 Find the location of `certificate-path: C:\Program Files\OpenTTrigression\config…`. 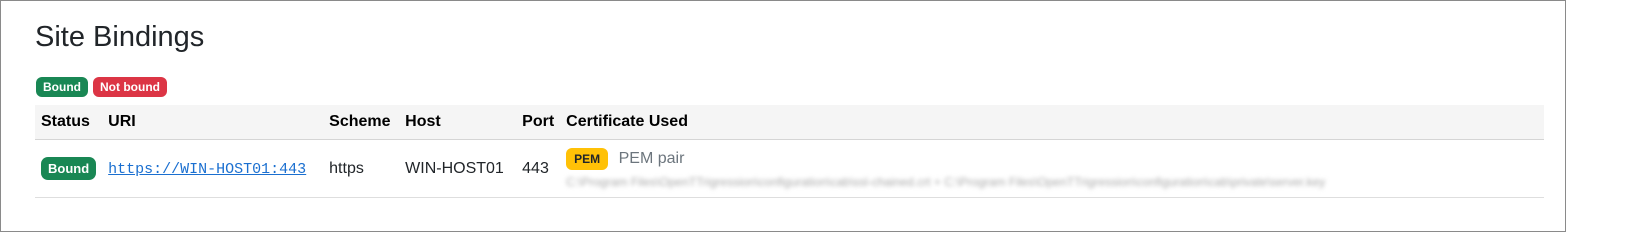

certificate-path: C:\Program Files\OpenTTrigression\config… is located at coordinates (946, 181).